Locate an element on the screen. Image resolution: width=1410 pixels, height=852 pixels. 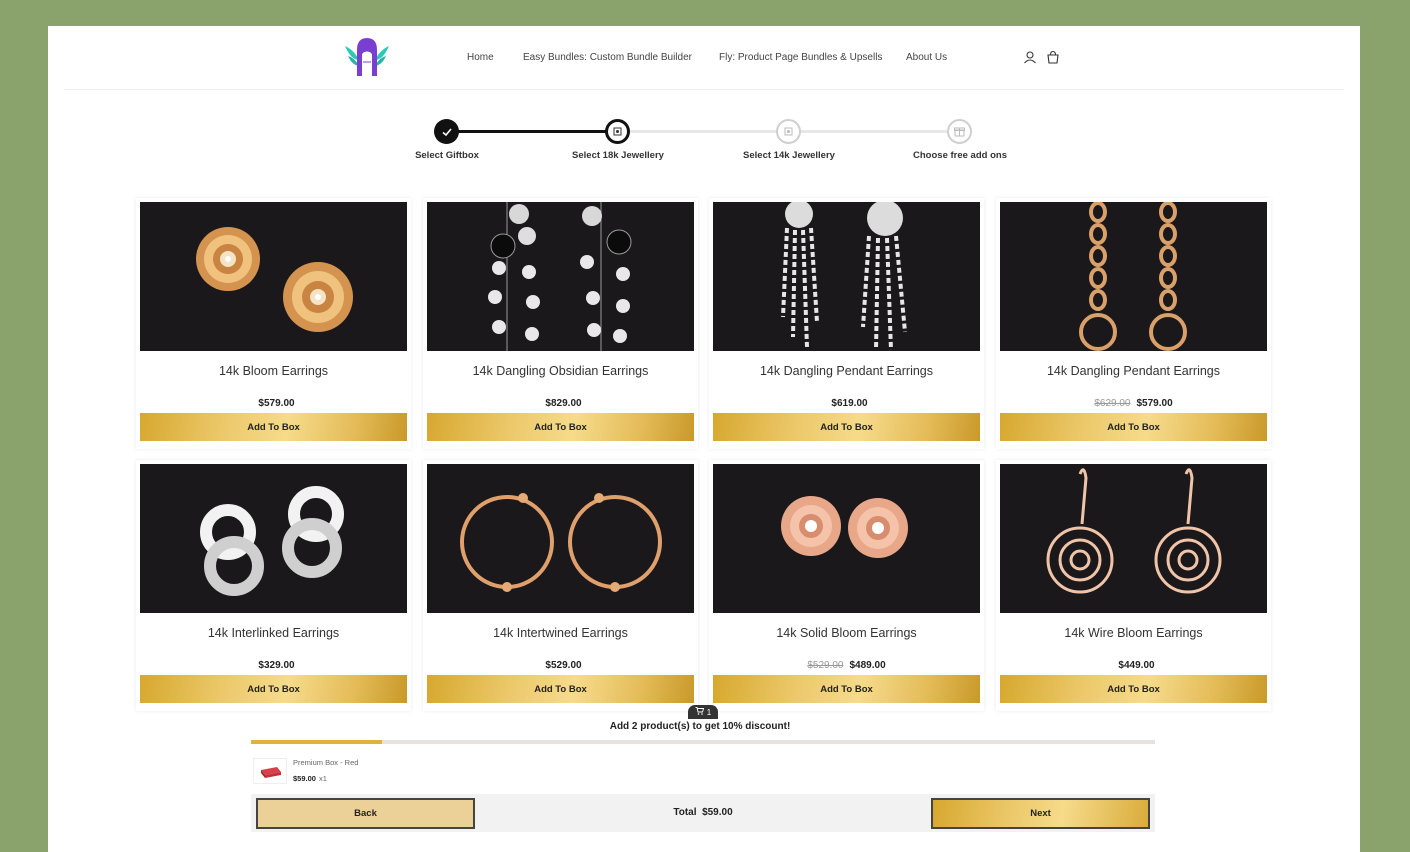
product-old-price: $629.00 is located at coordinates (1112, 403).